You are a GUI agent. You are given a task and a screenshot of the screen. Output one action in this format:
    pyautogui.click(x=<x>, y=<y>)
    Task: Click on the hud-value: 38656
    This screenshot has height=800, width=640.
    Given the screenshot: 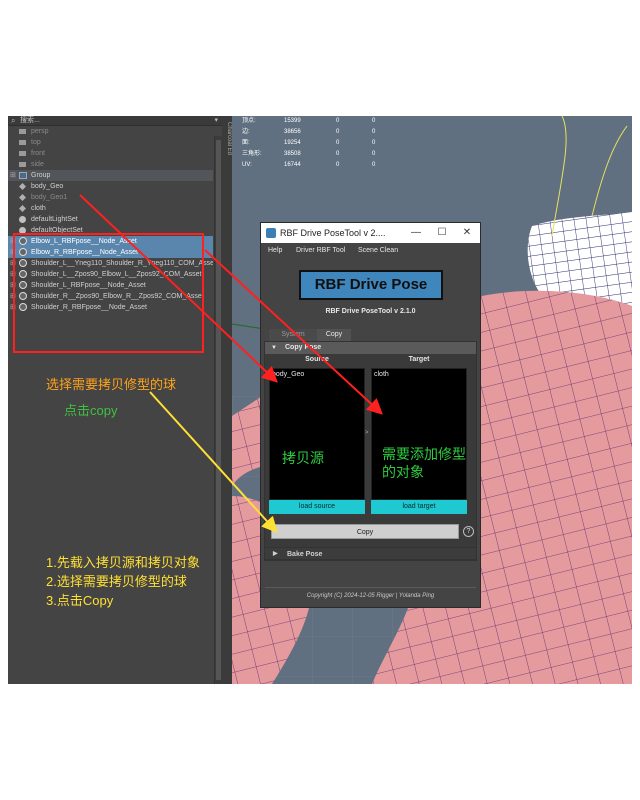 What is the action you would take?
    pyautogui.click(x=292, y=132)
    